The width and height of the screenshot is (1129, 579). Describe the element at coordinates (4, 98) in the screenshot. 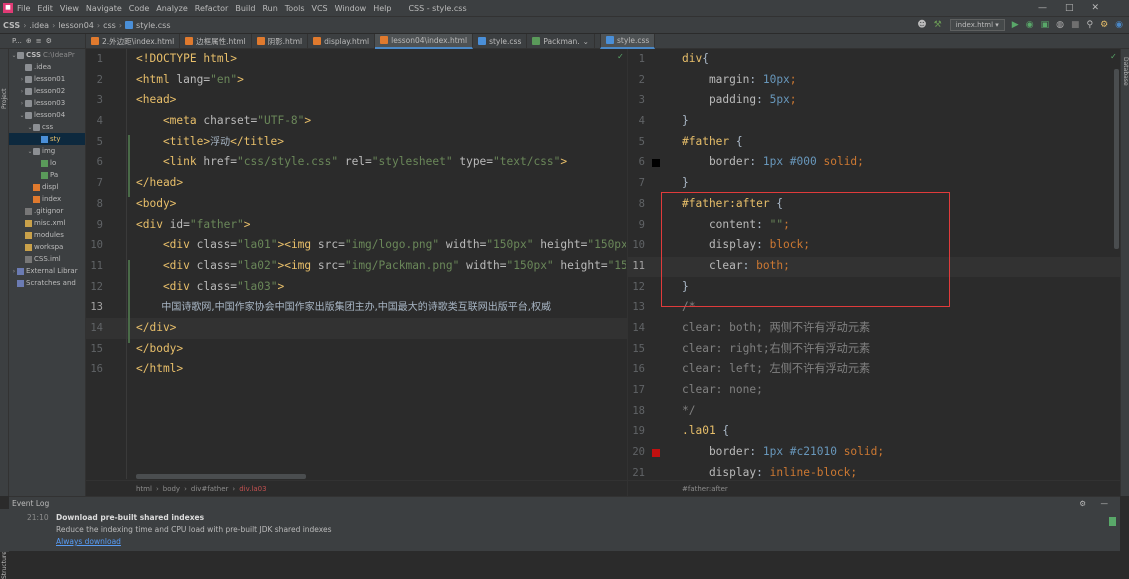

I see `project-tool-tab: Project` at that location.